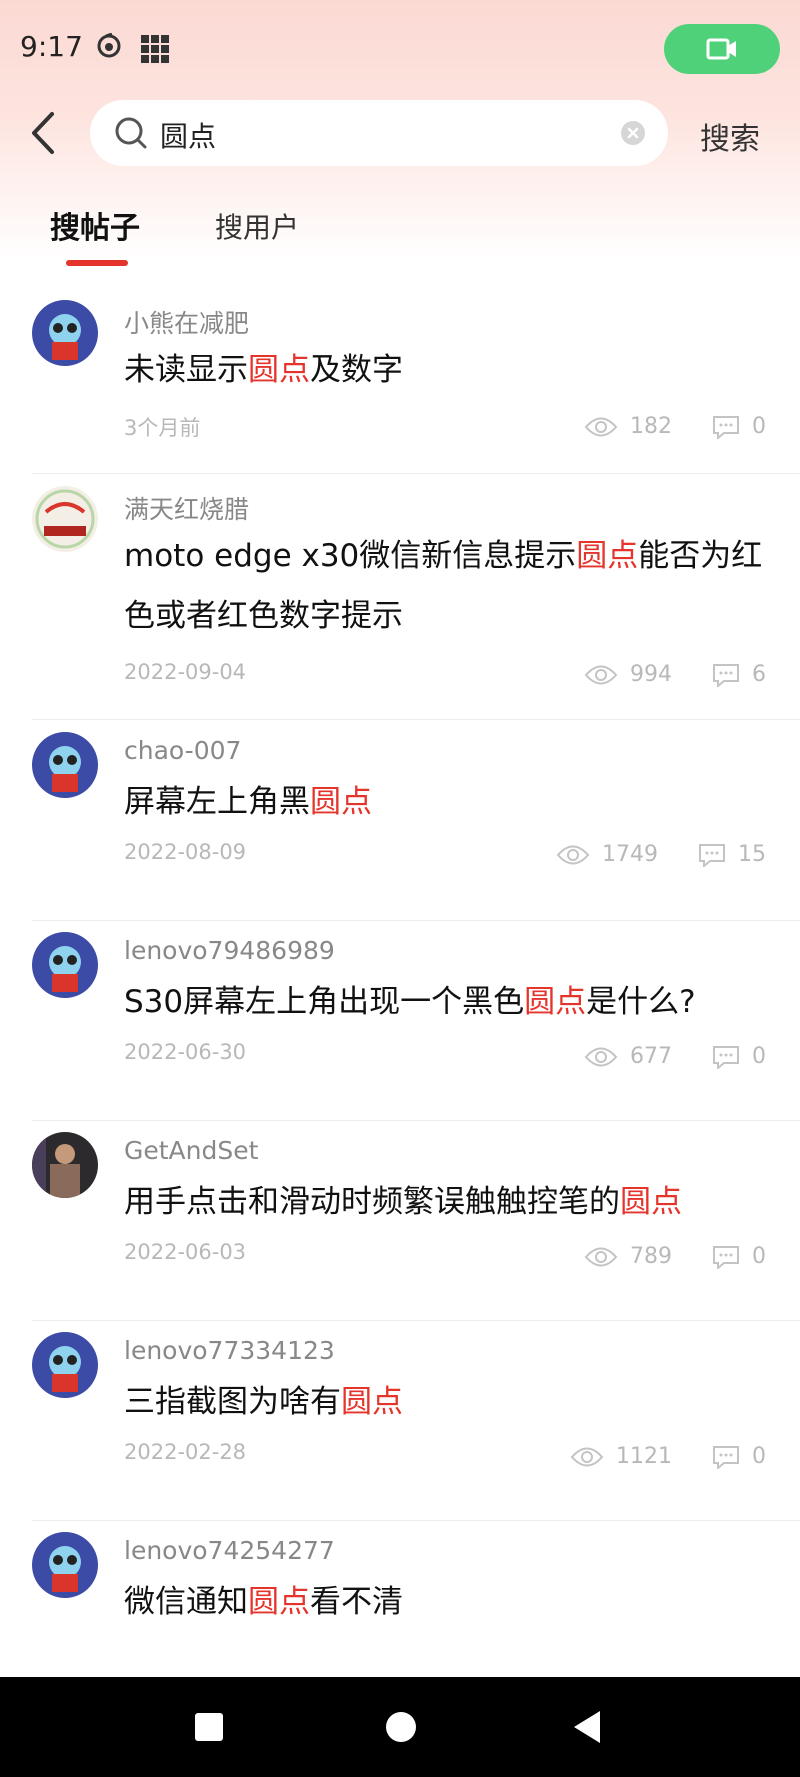  Describe the element at coordinates (675, 674) in the screenshot. I see `post-stats: 994 6` at that location.